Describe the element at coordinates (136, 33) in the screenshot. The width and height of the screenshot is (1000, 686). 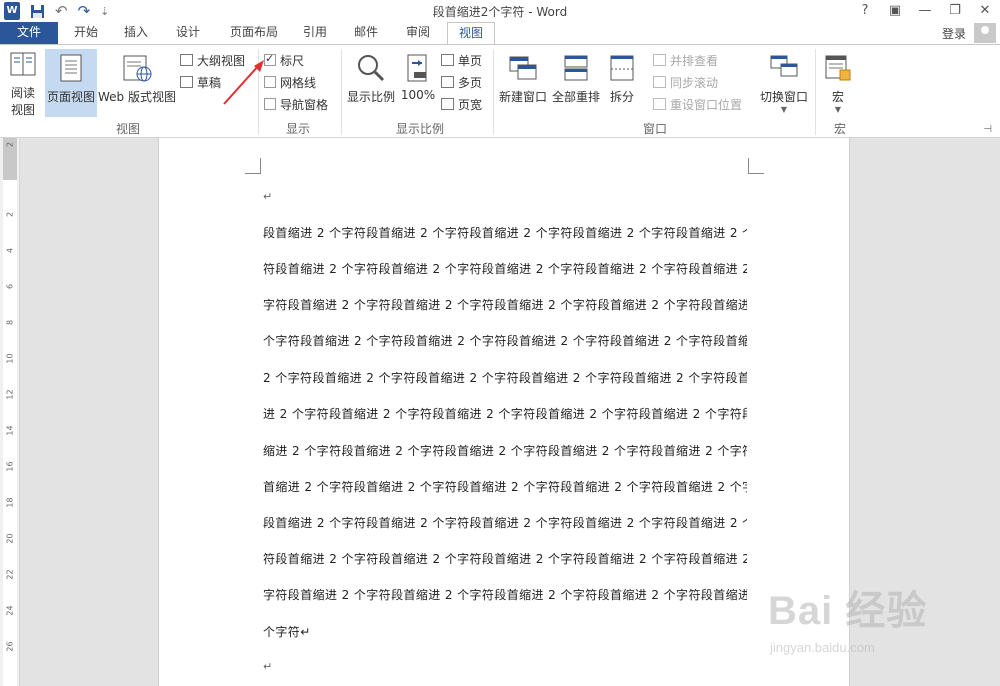
I see `tab-insert: 插入` at that location.